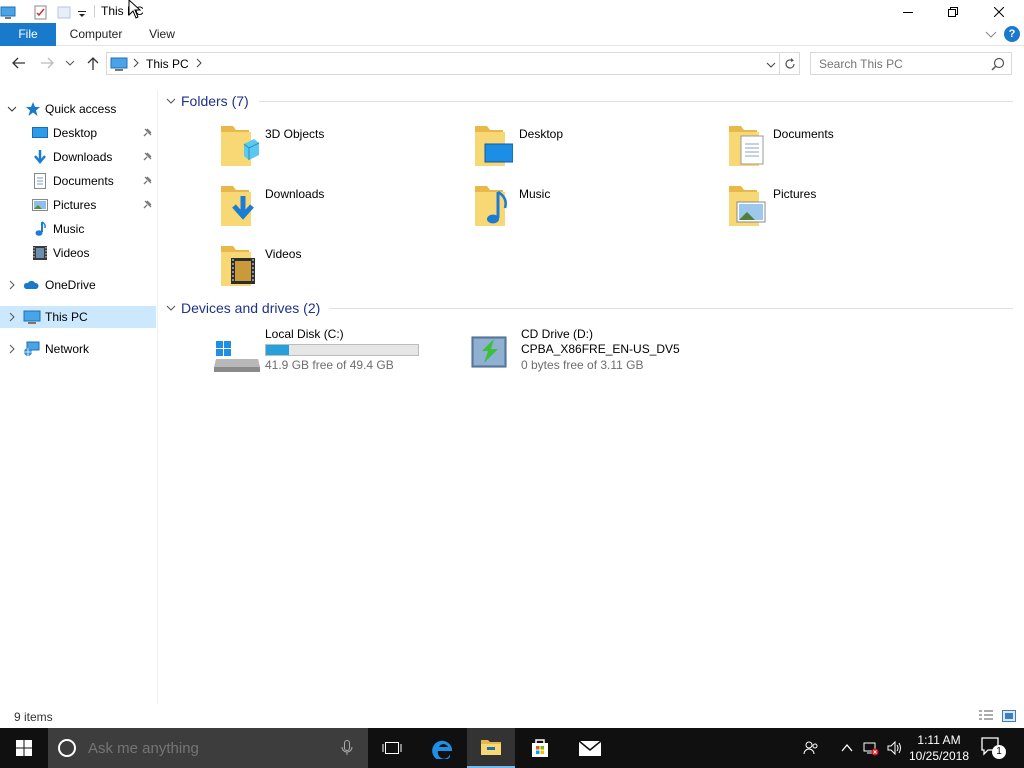 Image resolution: width=1024 pixels, height=768 pixels. I want to click on mail-icon, so click(590, 748).